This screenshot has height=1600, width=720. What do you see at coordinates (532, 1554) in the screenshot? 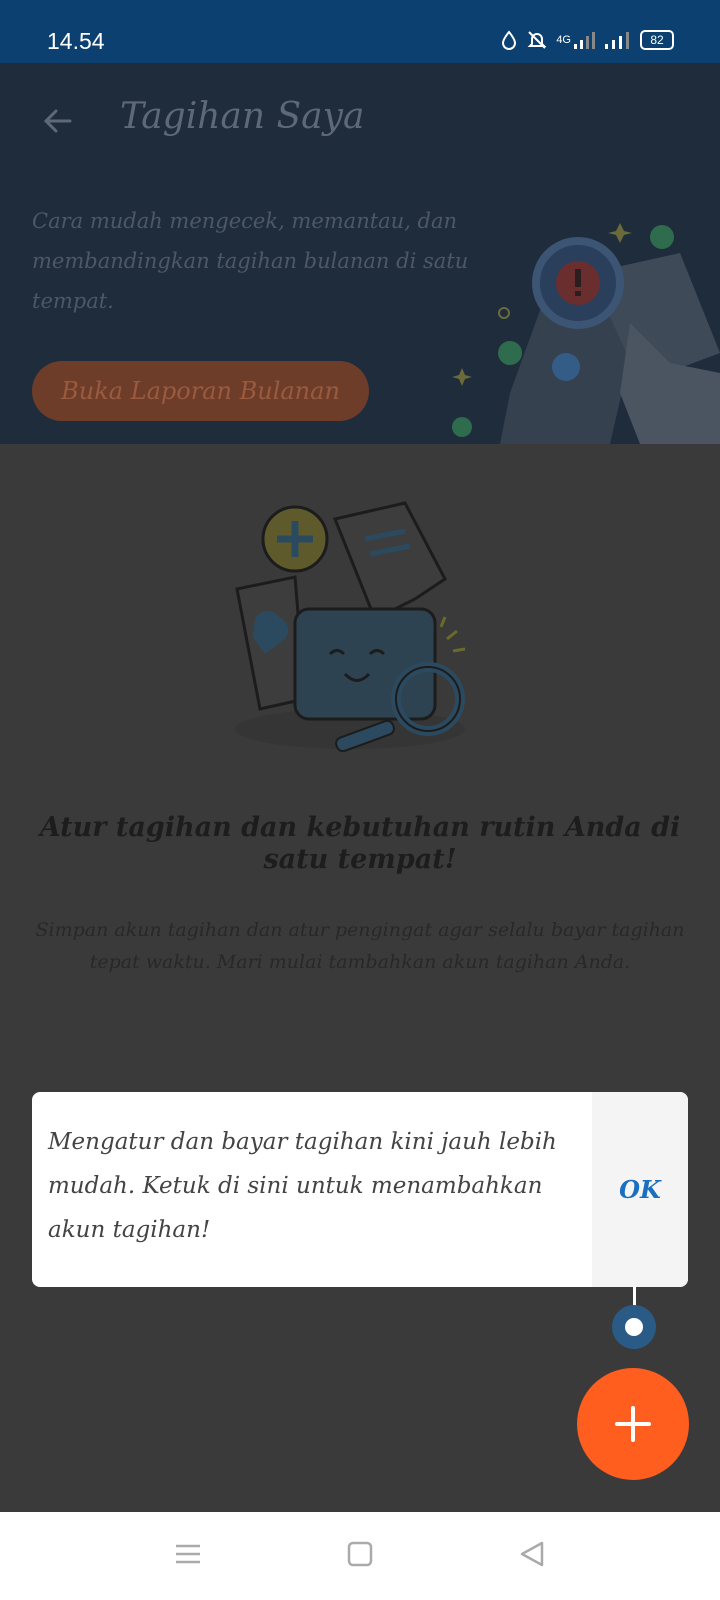
I see `back-icon` at bounding box center [532, 1554].